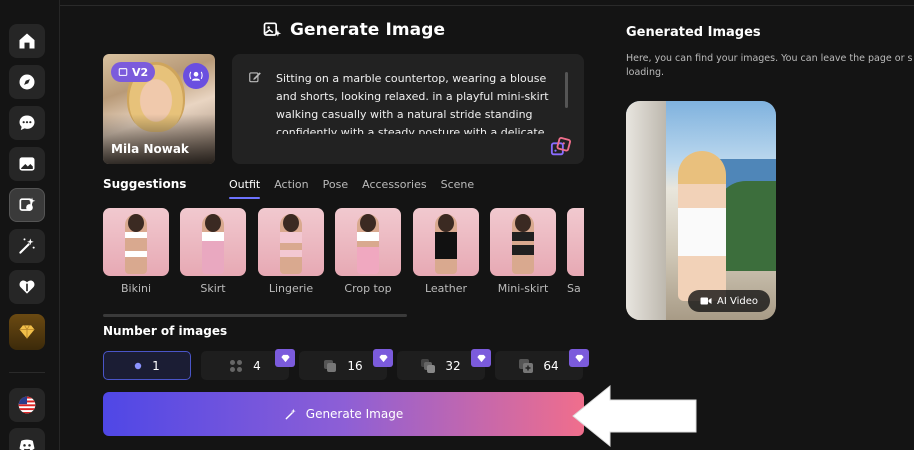  What do you see at coordinates (428, 365) in the screenshot?
I see `stack-double-icon` at bounding box center [428, 365].